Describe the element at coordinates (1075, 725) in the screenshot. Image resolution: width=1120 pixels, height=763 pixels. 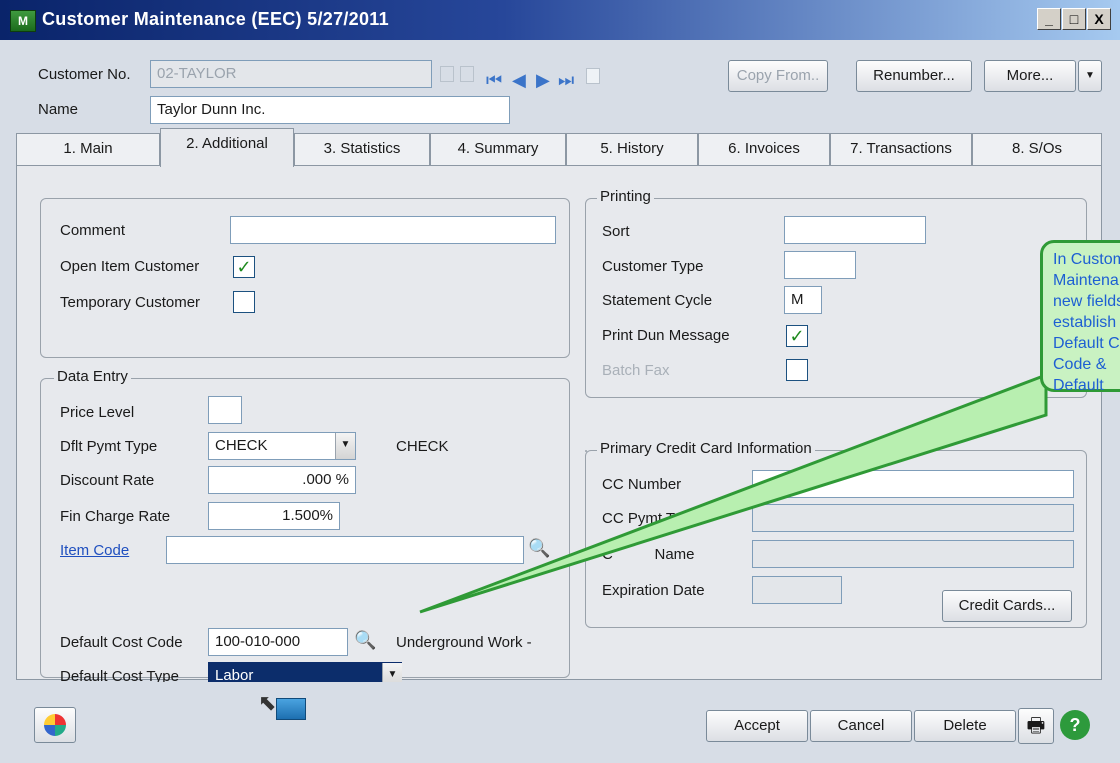
I see `help-icon: ?` at that location.